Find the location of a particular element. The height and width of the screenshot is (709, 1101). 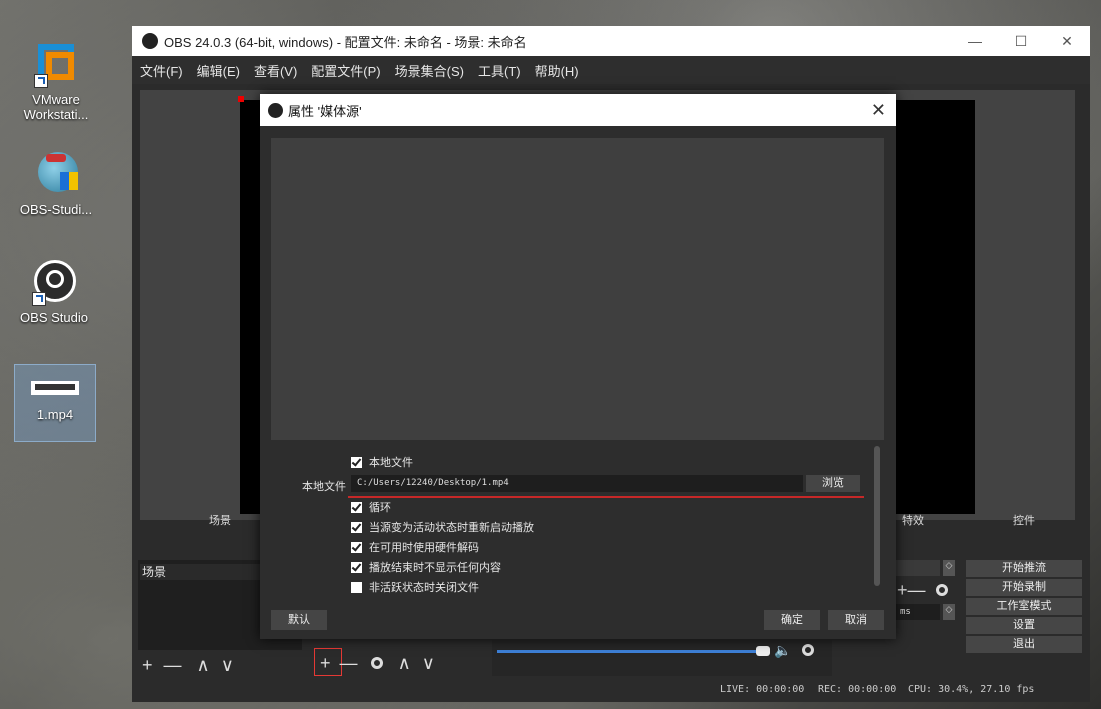

transition-spinner: ◇ is located at coordinates (949, 568).